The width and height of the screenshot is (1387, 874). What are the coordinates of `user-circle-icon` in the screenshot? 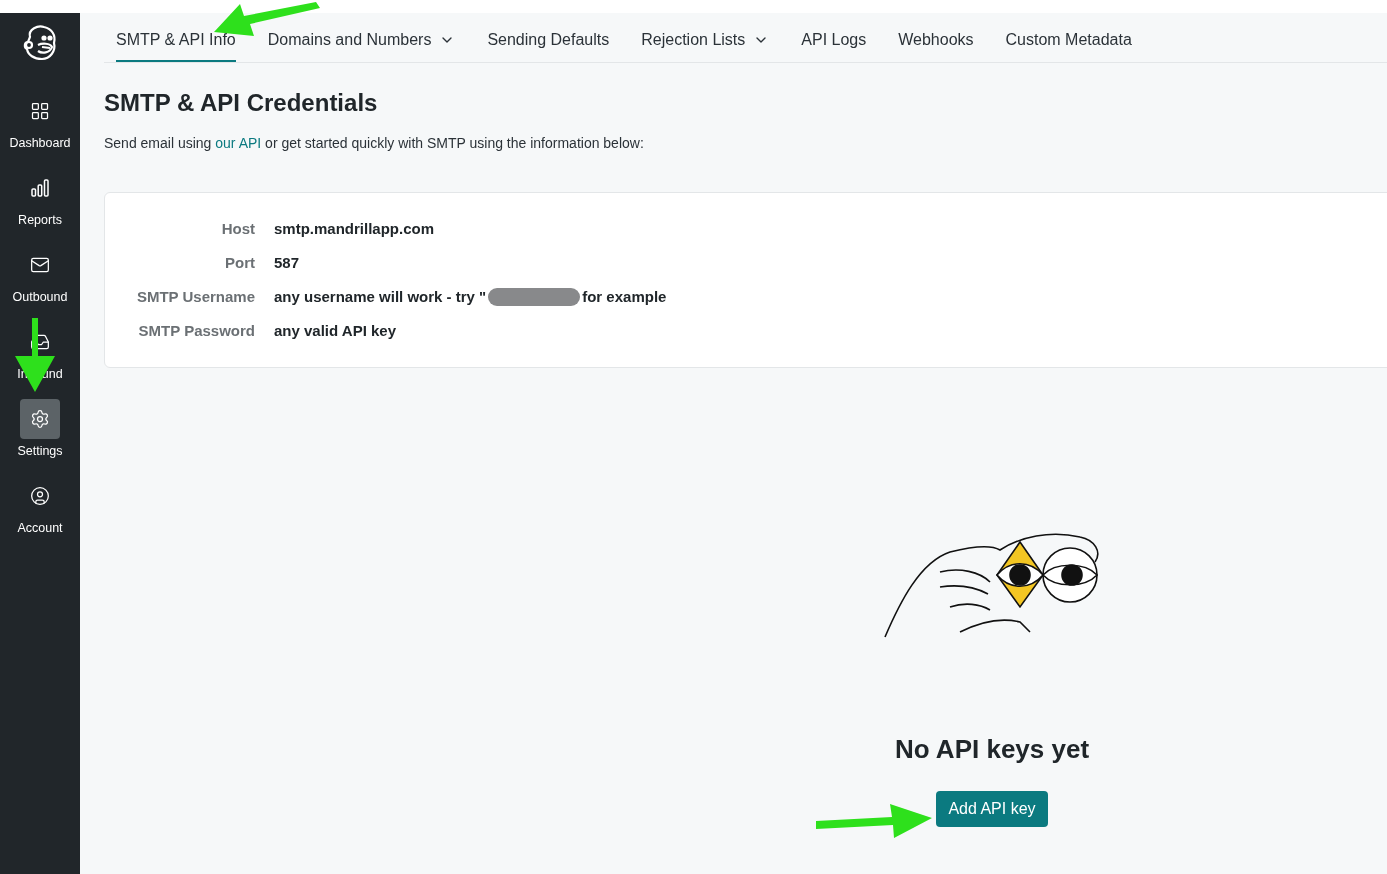 It's located at (40, 496).